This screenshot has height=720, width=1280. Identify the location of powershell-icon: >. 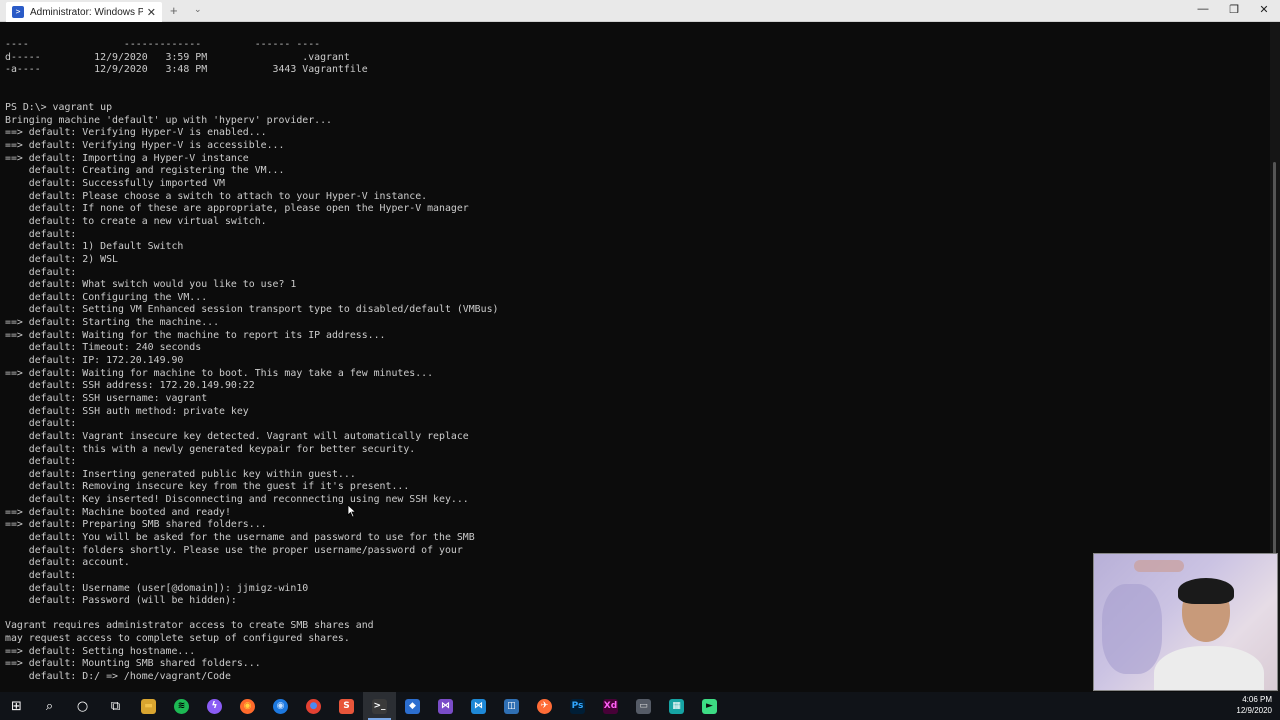
(18, 12).